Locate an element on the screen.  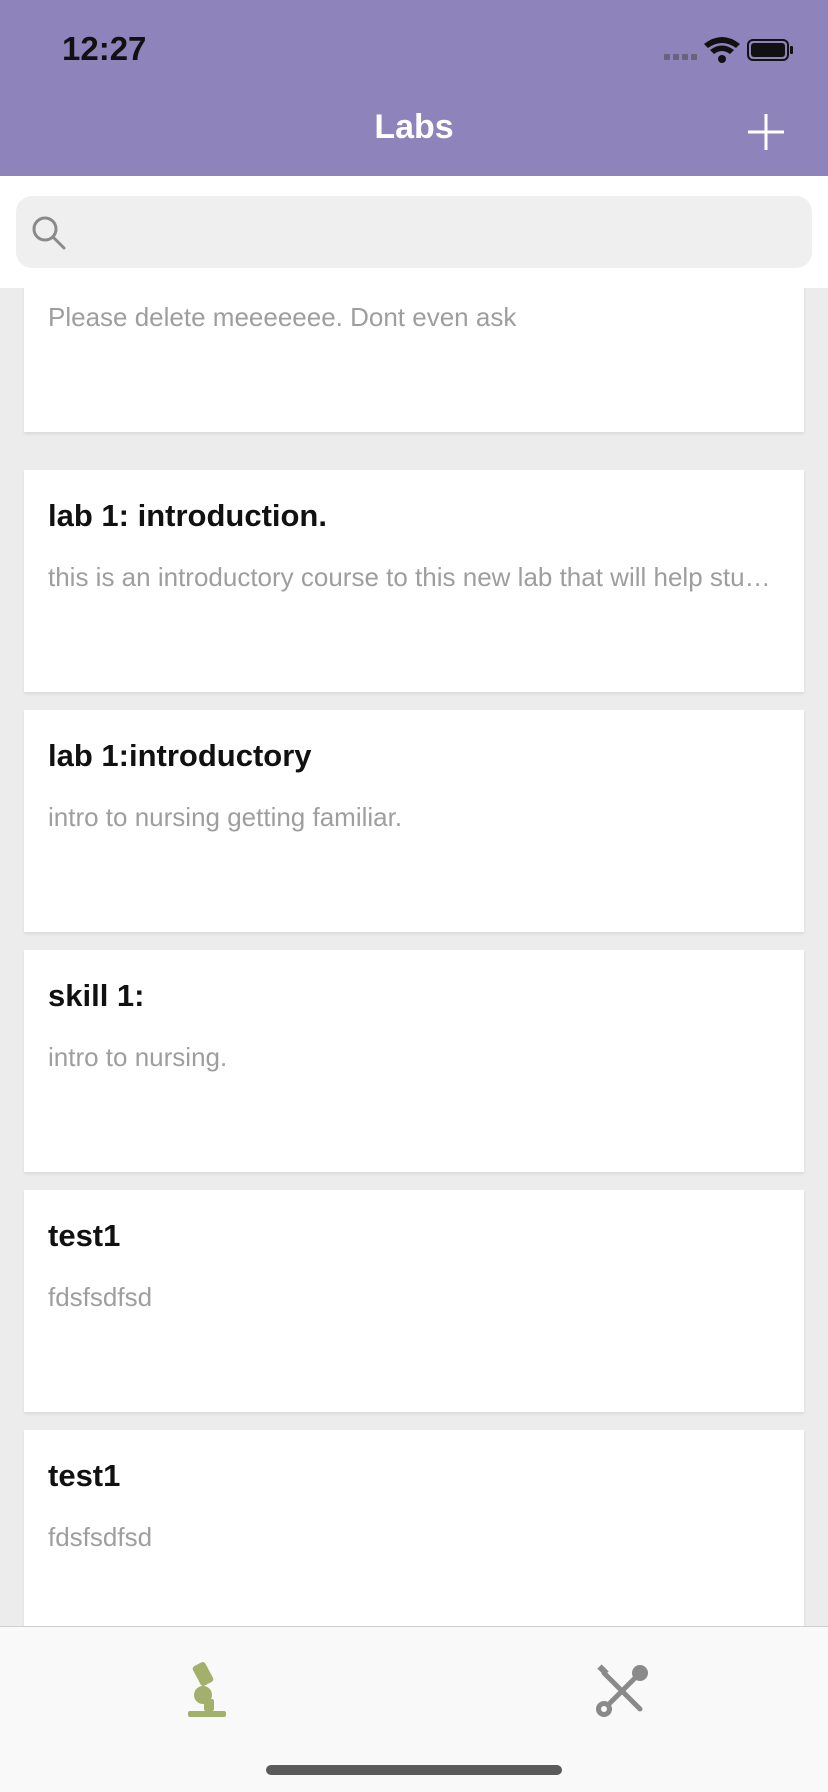
add-lab-button is located at coordinates (766, 132).